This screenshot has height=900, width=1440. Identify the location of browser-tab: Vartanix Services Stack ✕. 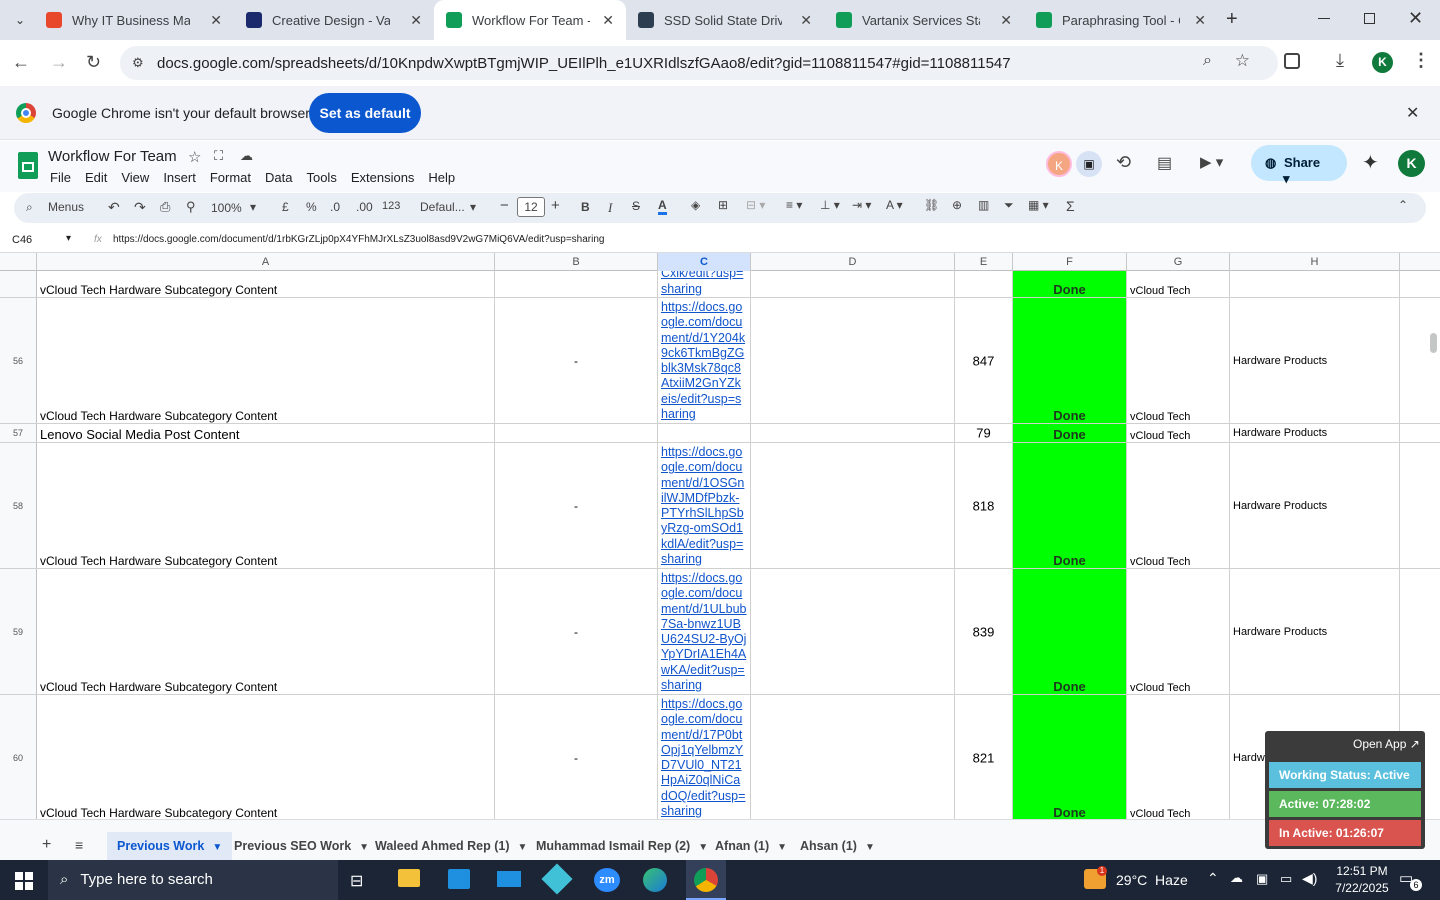
(924, 20).